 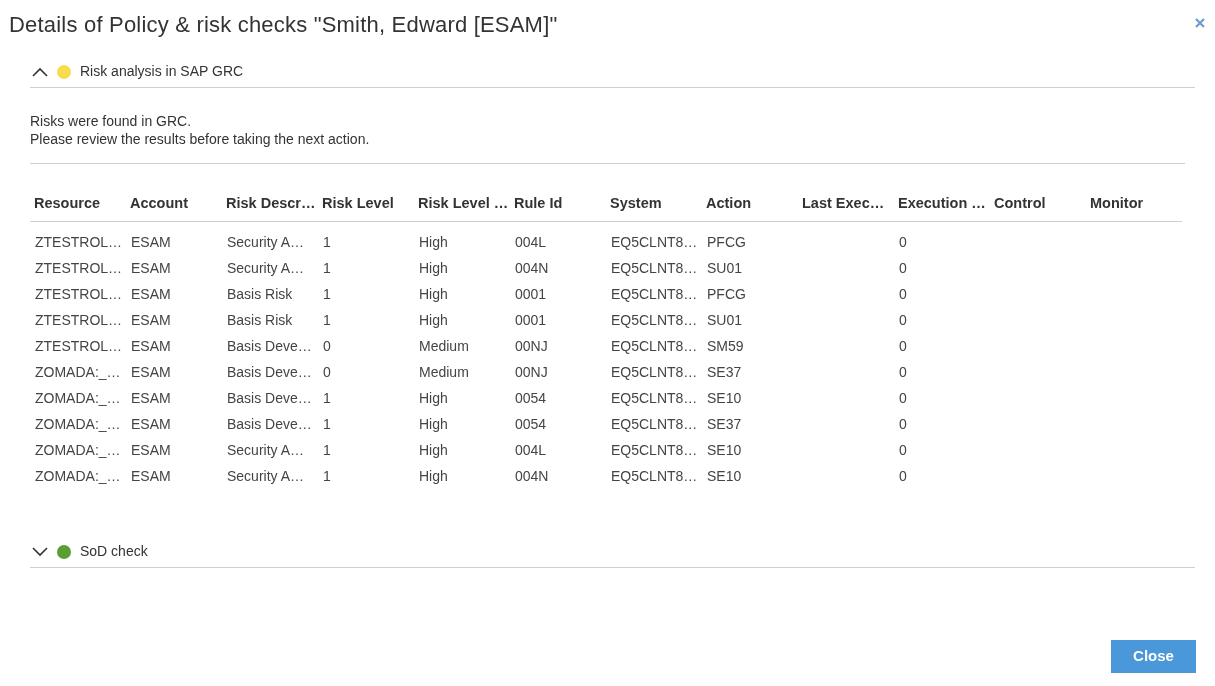 I want to click on section-title: Risk analysis in SAP GRC, so click(x=162, y=71).